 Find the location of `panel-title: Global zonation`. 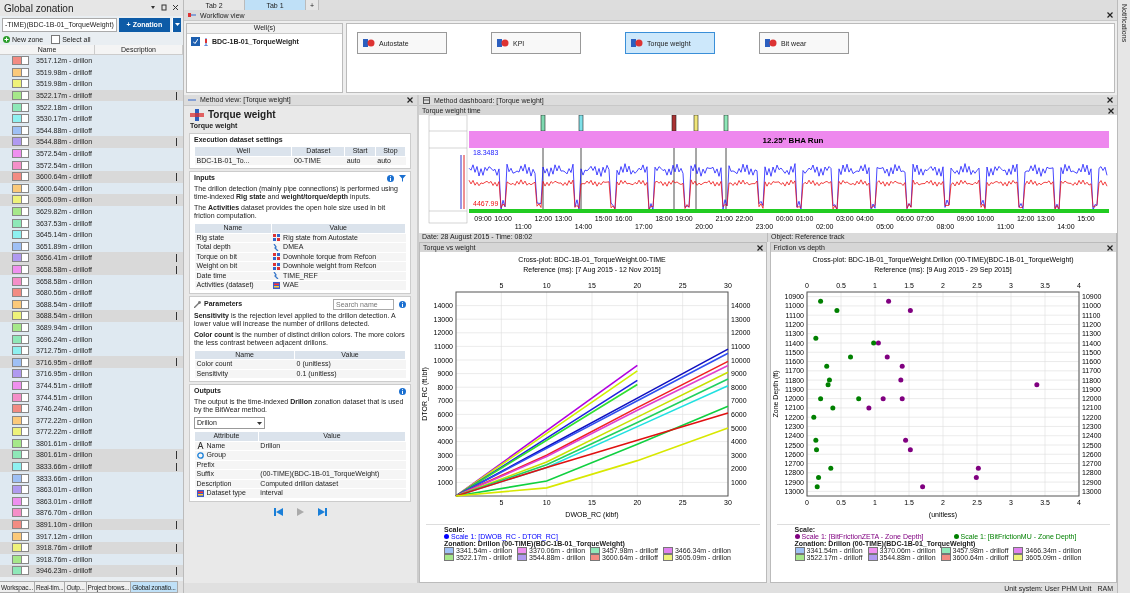

panel-title: Global zonation is located at coordinates (39, 8).